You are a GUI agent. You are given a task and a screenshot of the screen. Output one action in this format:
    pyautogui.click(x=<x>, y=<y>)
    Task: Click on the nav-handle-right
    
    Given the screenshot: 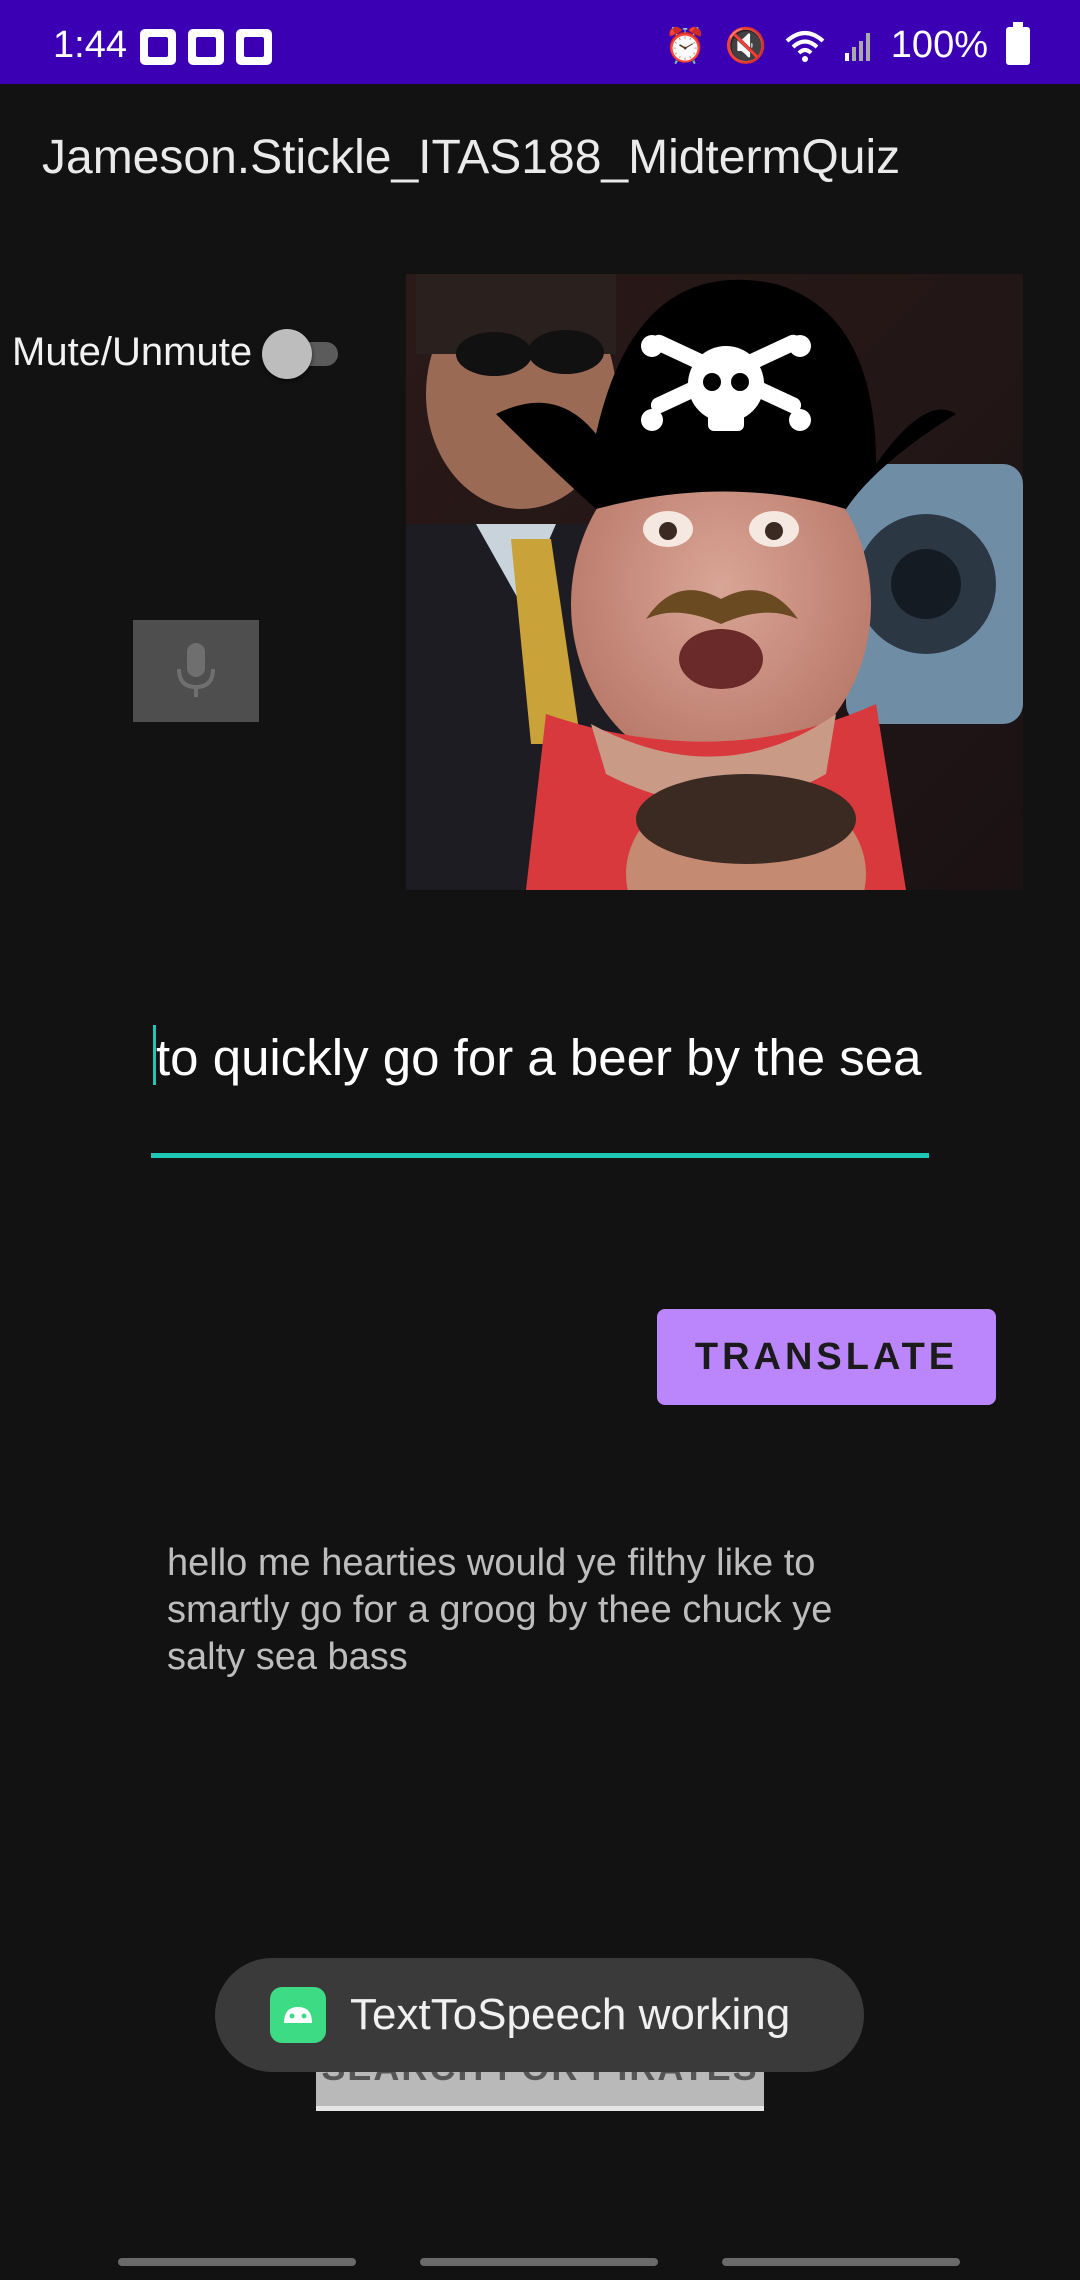 What is the action you would take?
    pyautogui.click(x=841, y=2262)
    